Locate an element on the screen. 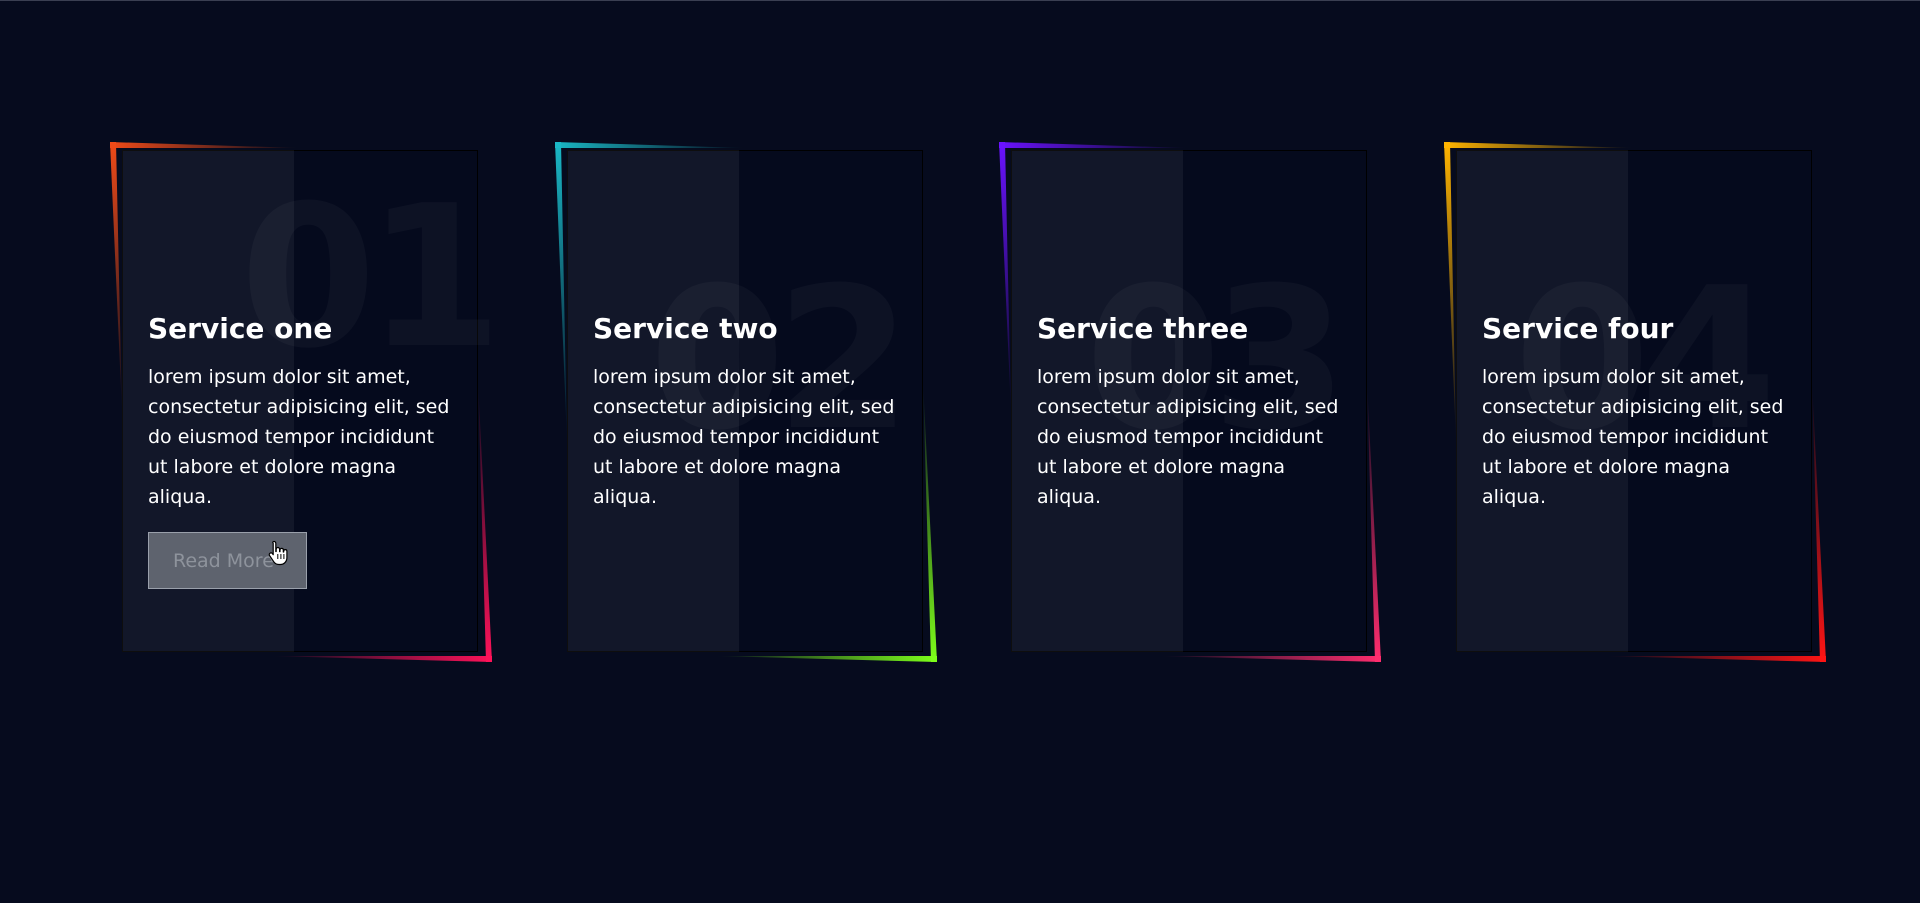 This screenshot has height=903, width=1920. hand-cursor-icon is located at coordinates (278, 553).